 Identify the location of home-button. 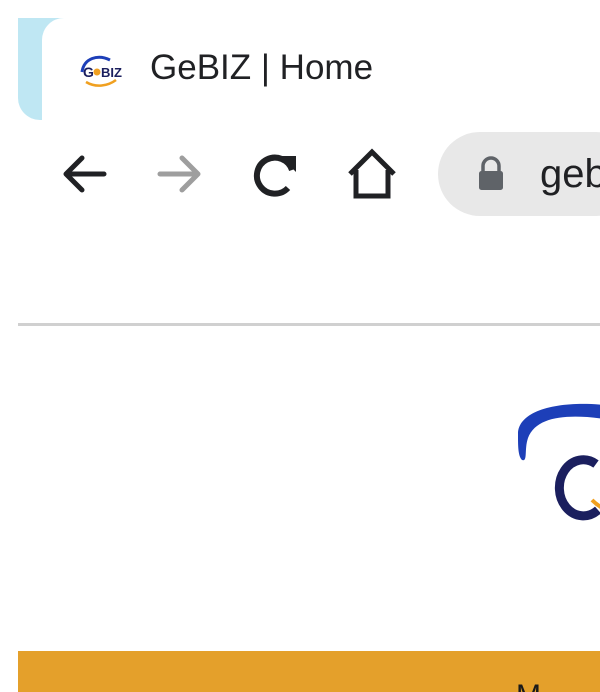
(372, 174).